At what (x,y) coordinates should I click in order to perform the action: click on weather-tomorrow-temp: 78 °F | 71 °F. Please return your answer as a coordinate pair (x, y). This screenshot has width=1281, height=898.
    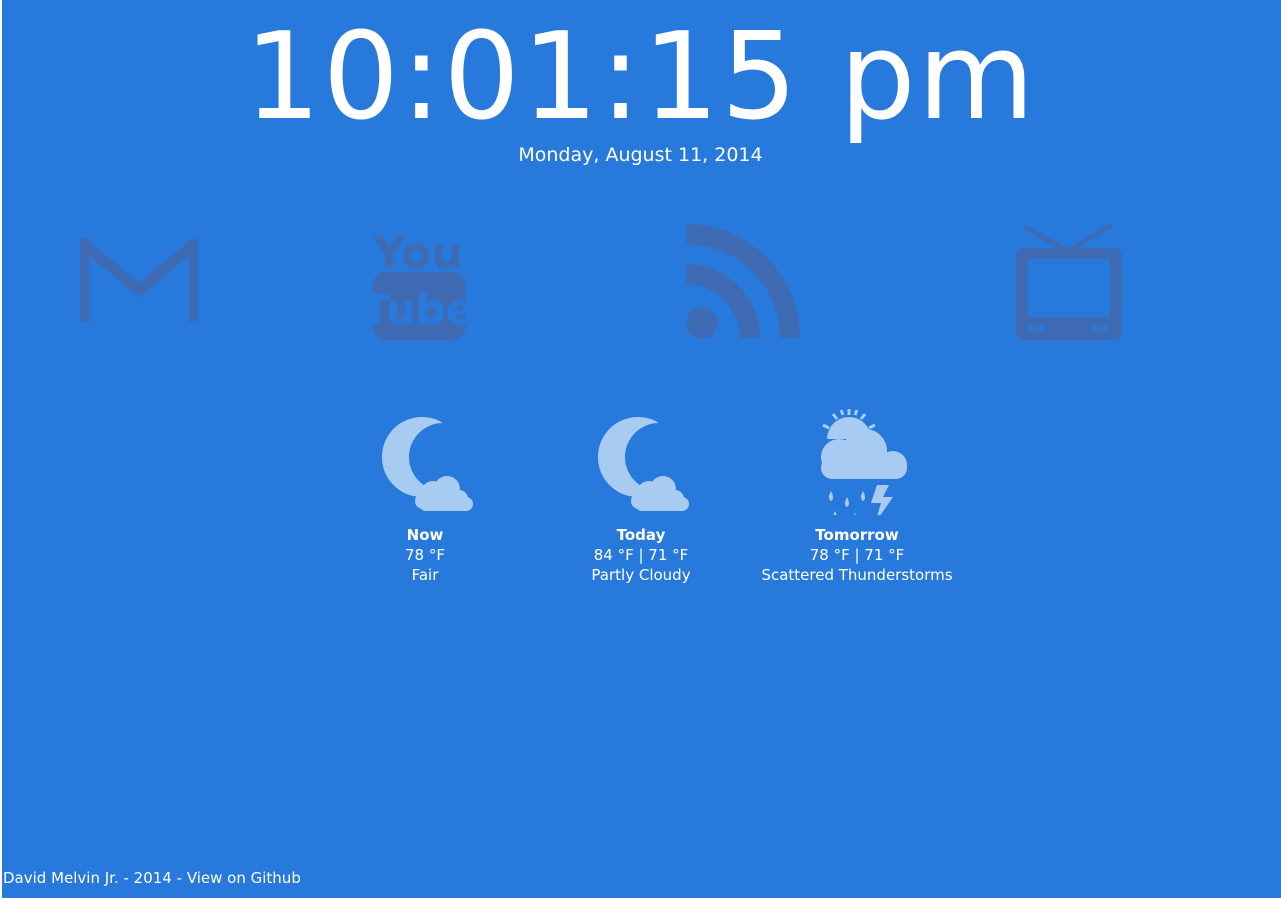
    Looking at the image, I should click on (857, 555).